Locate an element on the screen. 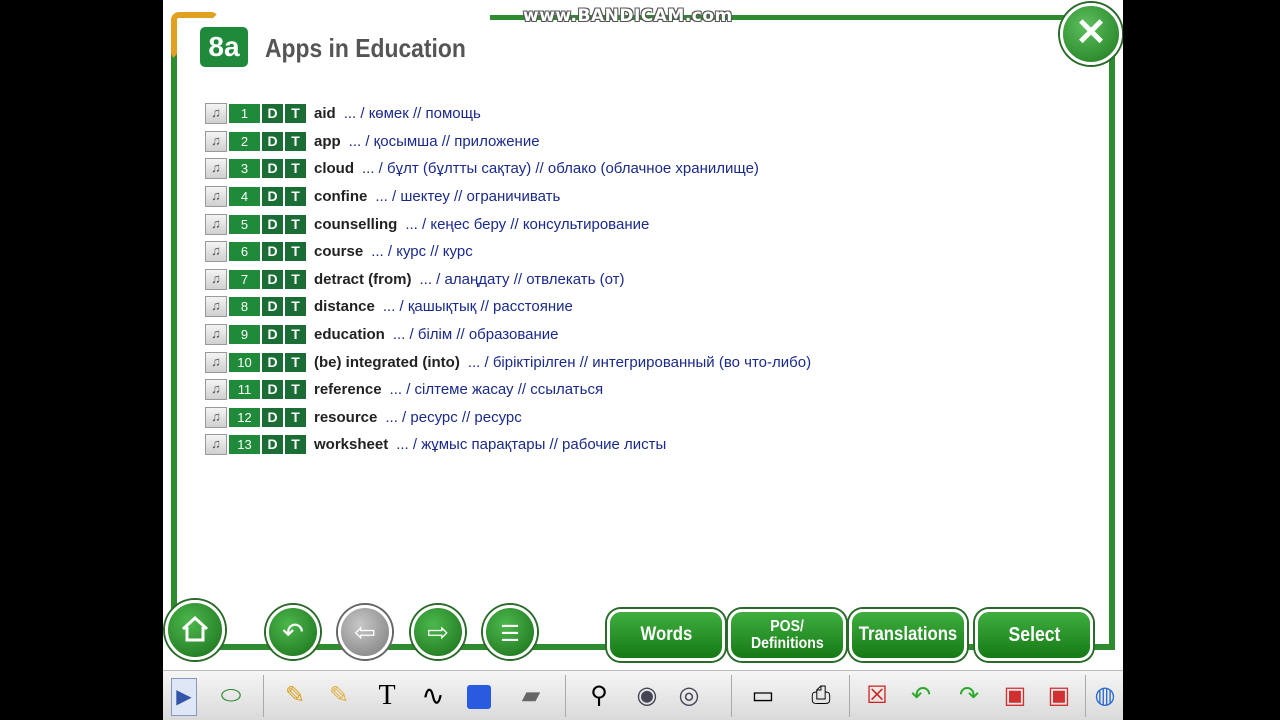 The width and height of the screenshot is (1280, 720). word-translation: ... / курс // курс is located at coordinates (422, 252).